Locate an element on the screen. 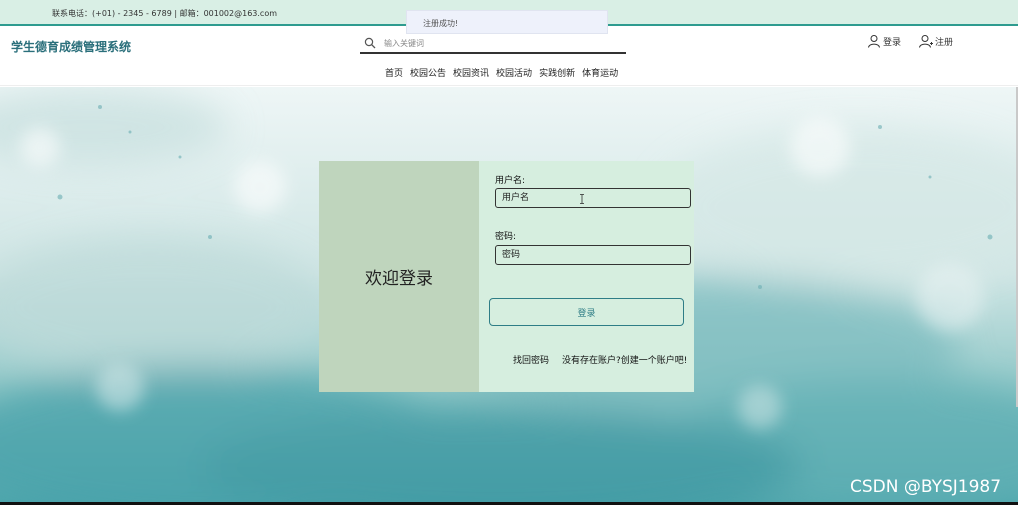 The image size is (1018, 505). username-label: 用户名: is located at coordinates (510, 181).